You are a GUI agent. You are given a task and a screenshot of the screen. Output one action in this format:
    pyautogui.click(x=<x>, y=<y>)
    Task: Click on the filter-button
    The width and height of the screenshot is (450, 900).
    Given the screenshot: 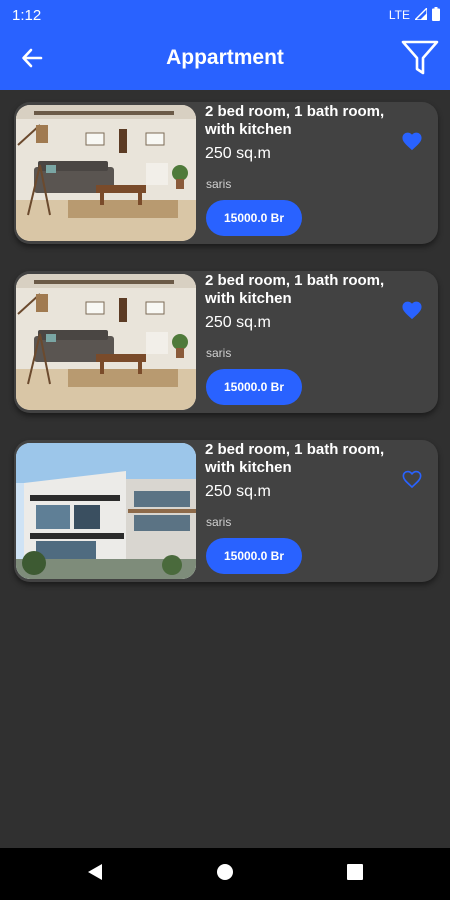 What is the action you would take?
    pyautogui.click(x=420, y=60)
    